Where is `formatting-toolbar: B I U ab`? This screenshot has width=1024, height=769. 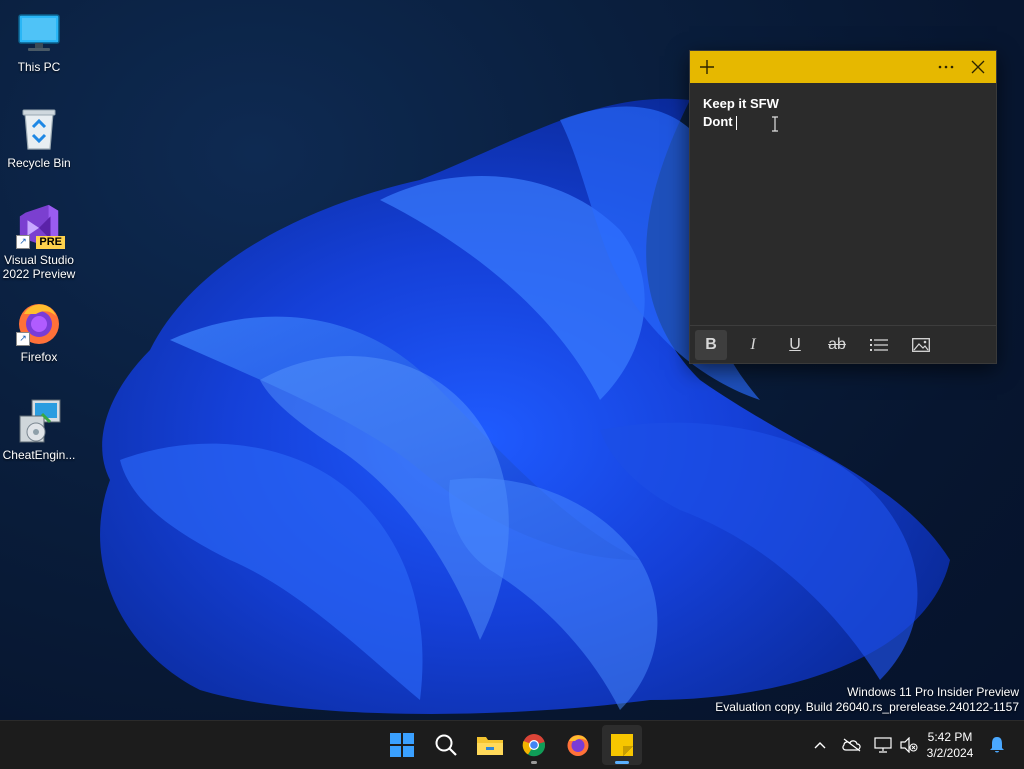 formatting-toolbar: B I U ab is located at coordinates (843, 344).